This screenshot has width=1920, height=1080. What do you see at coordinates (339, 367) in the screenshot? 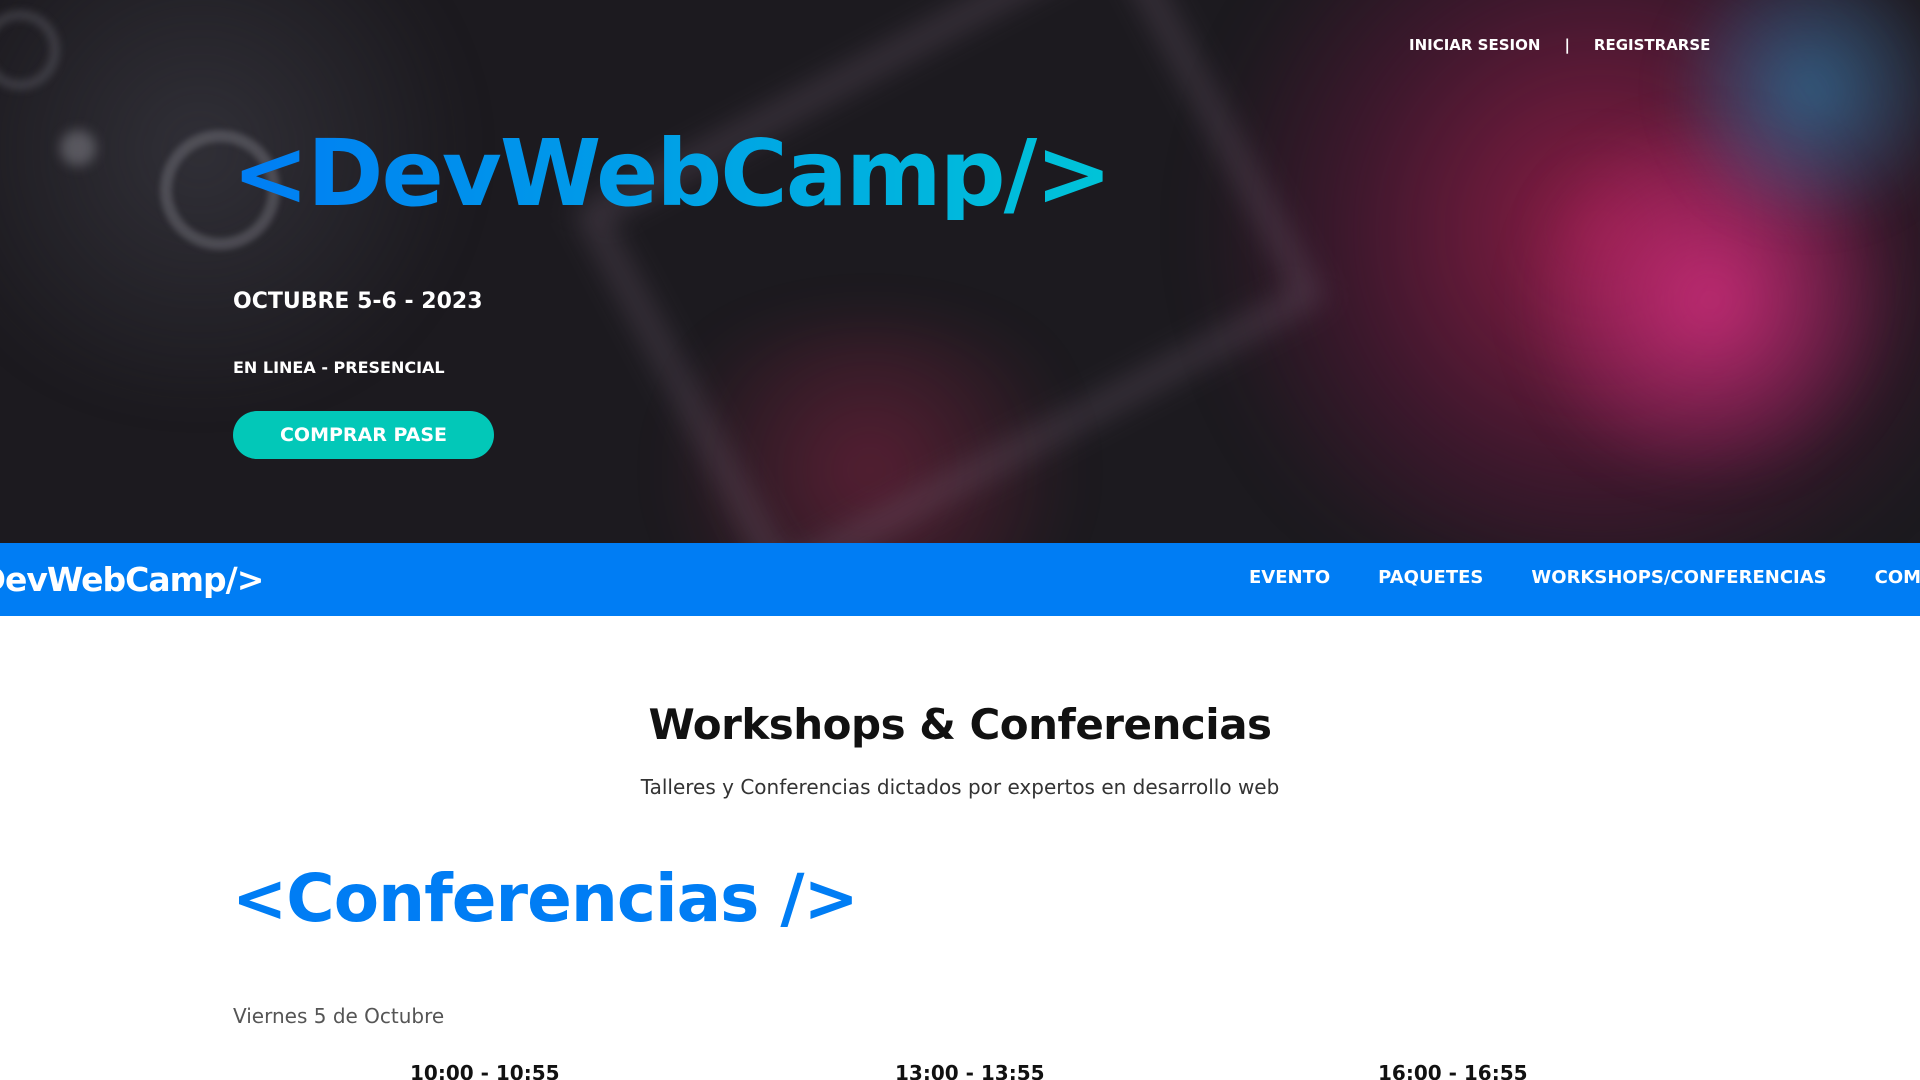
I see `event-mode: EN LINEA - PRESENCIAL` at bounding box center [339, 367].